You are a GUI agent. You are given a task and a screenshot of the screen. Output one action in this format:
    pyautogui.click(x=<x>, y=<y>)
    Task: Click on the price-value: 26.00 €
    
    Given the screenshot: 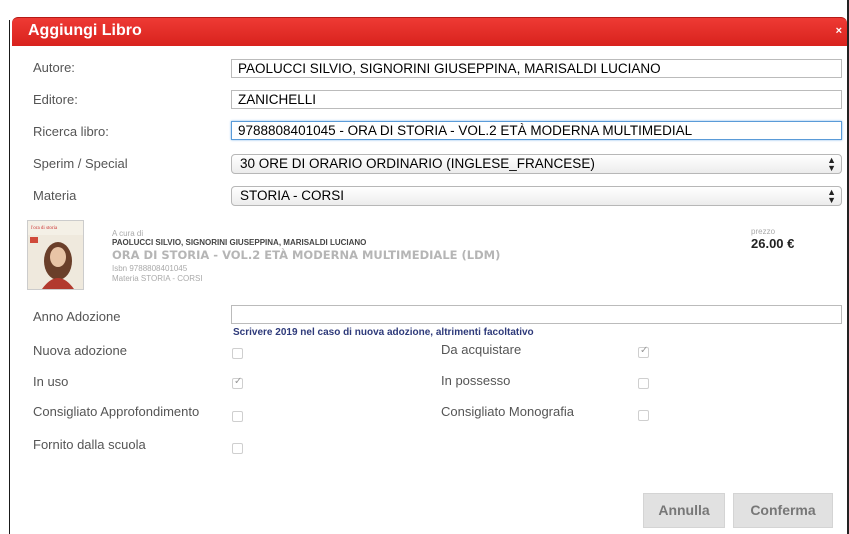 What is the action you would take?
    pyautogui.click(x=773, y=243)
    